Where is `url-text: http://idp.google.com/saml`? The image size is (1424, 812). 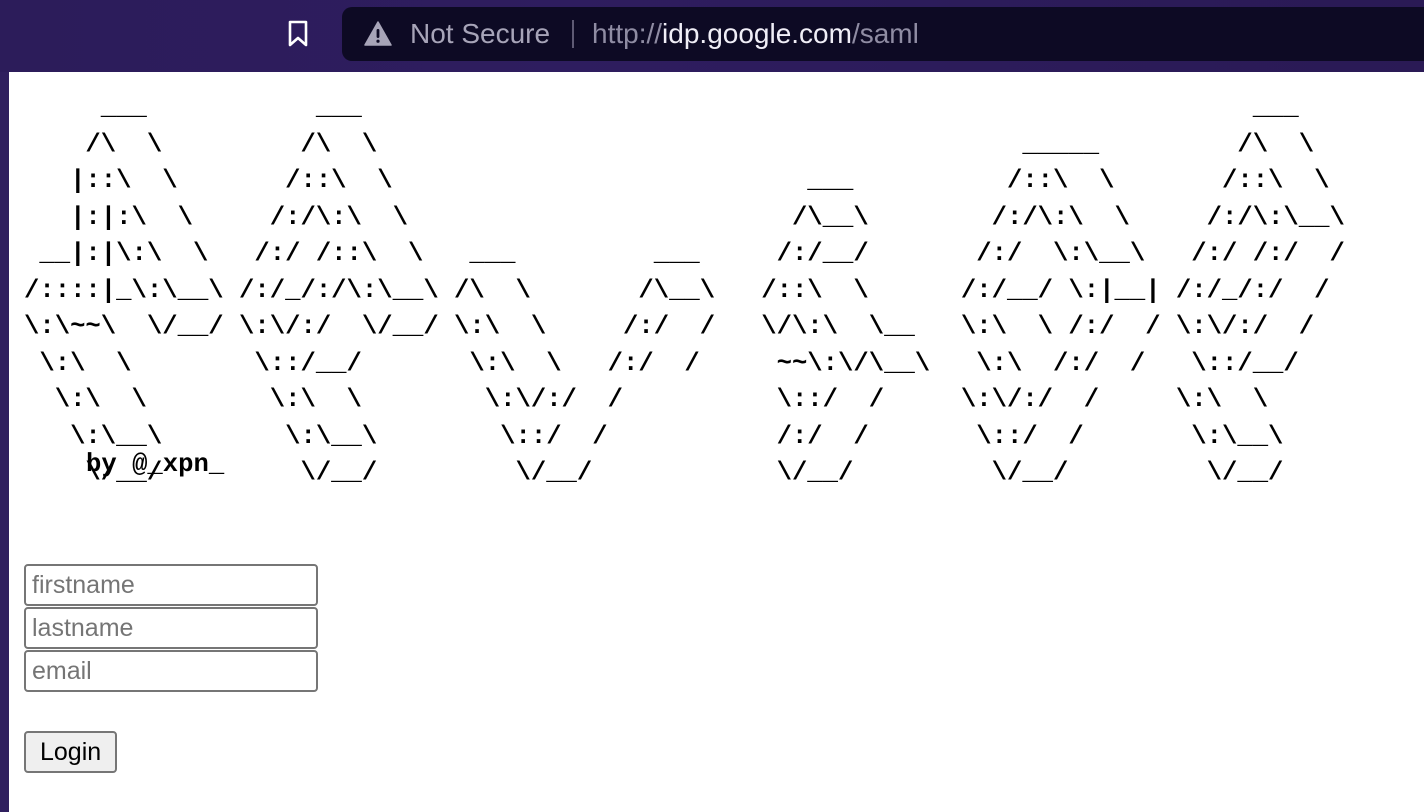 url-text: http://idp.google.com/saml is located at coordinates (755, 34).